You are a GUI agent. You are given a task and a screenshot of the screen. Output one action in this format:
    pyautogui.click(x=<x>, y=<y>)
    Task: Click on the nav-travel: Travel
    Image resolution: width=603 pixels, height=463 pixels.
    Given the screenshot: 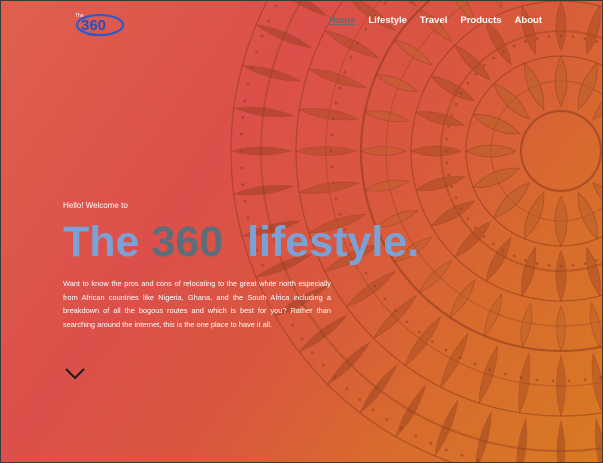 What is the action you would take?
    pyautogui.click(x=433, y=20)
    